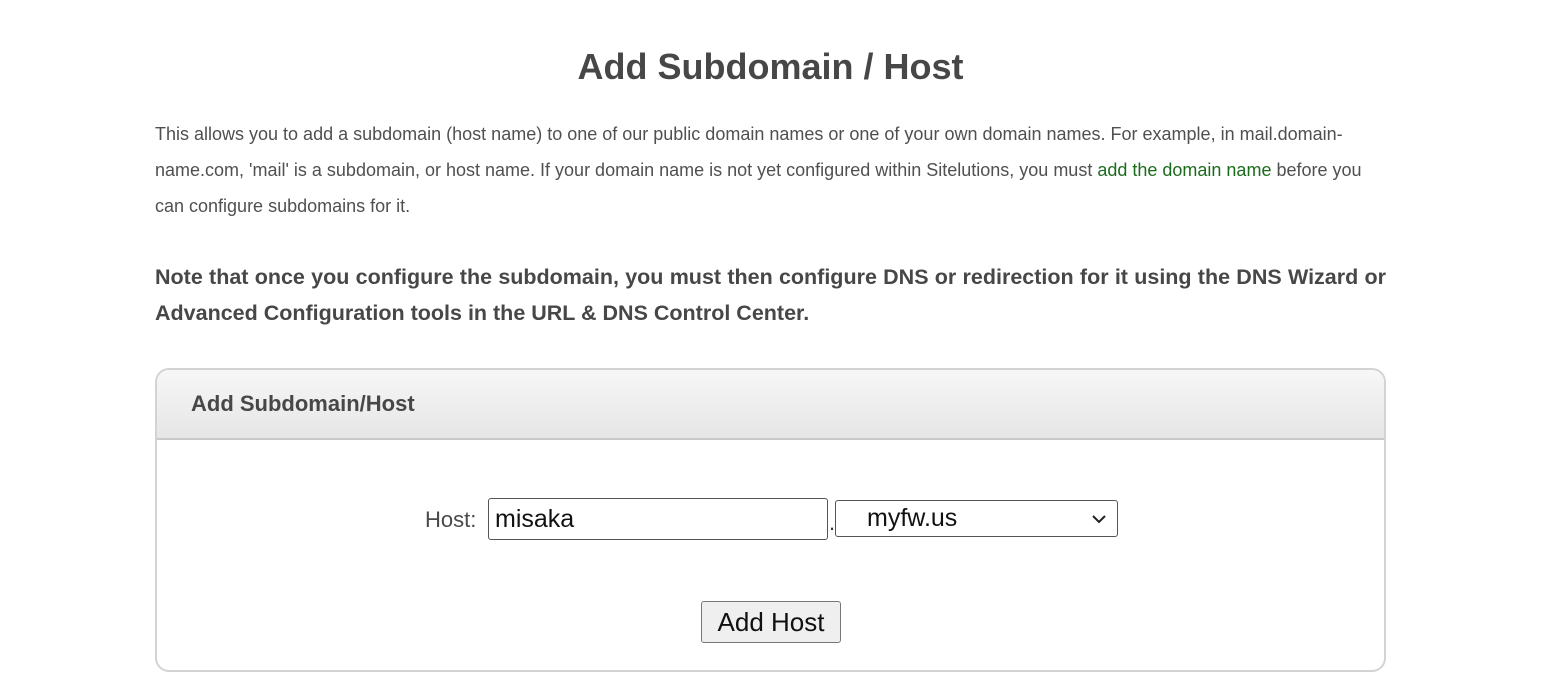 The image size is (1541, 696). Describe the element at coordinates (658, 519) in the screenshot. I see `host-input` at that location.